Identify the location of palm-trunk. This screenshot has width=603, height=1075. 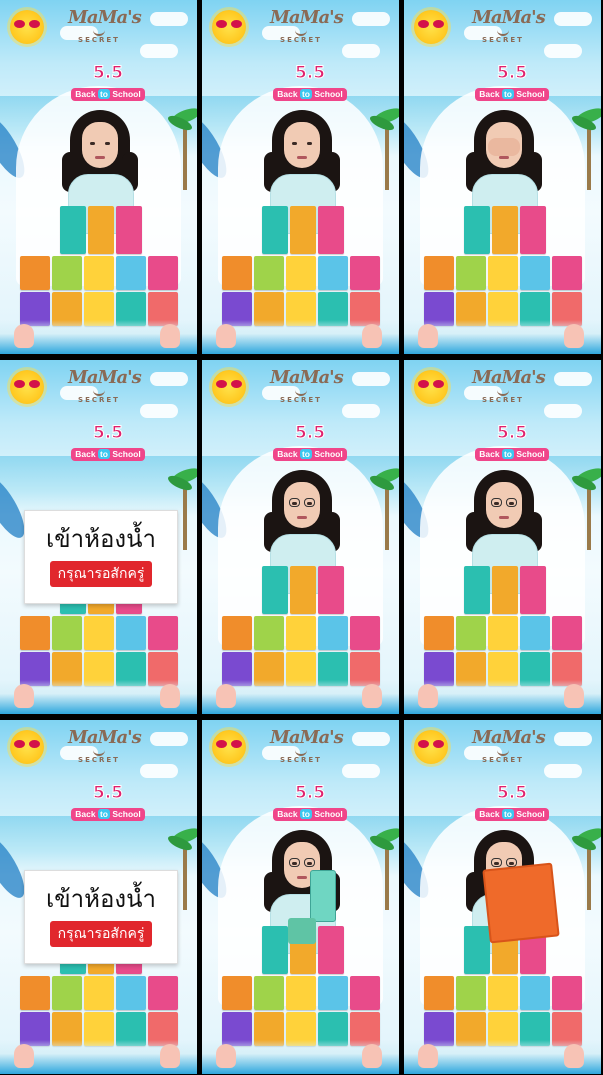
(589, 875).